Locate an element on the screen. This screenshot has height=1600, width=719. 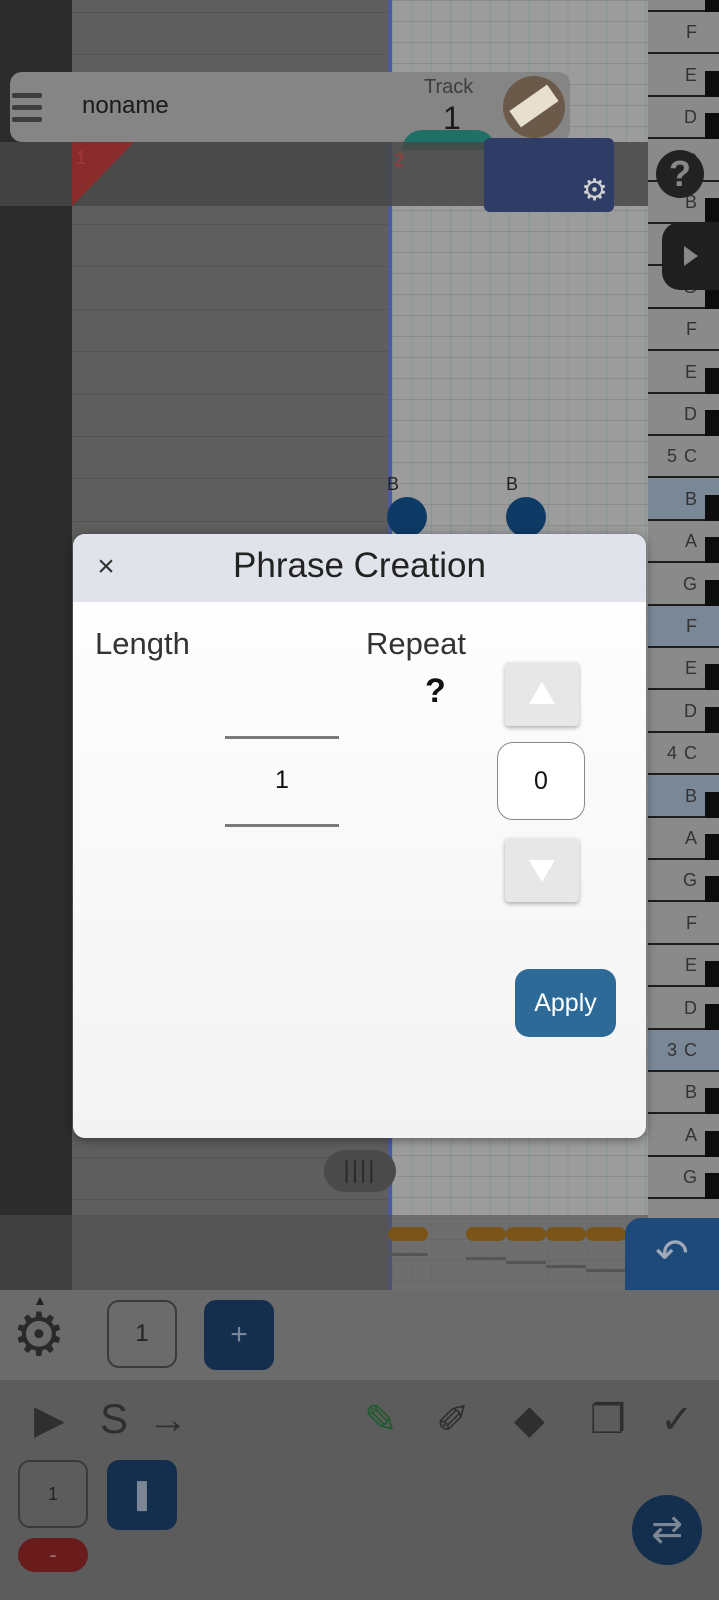
triangle-up-icon is located at coordinates (542, 693).